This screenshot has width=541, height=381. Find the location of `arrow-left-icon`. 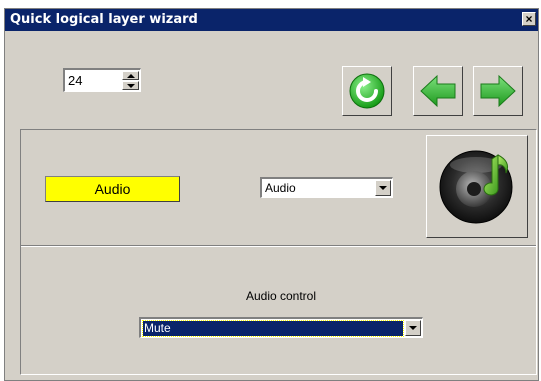

arrow-left-icon is located at coordinates (438, 91).